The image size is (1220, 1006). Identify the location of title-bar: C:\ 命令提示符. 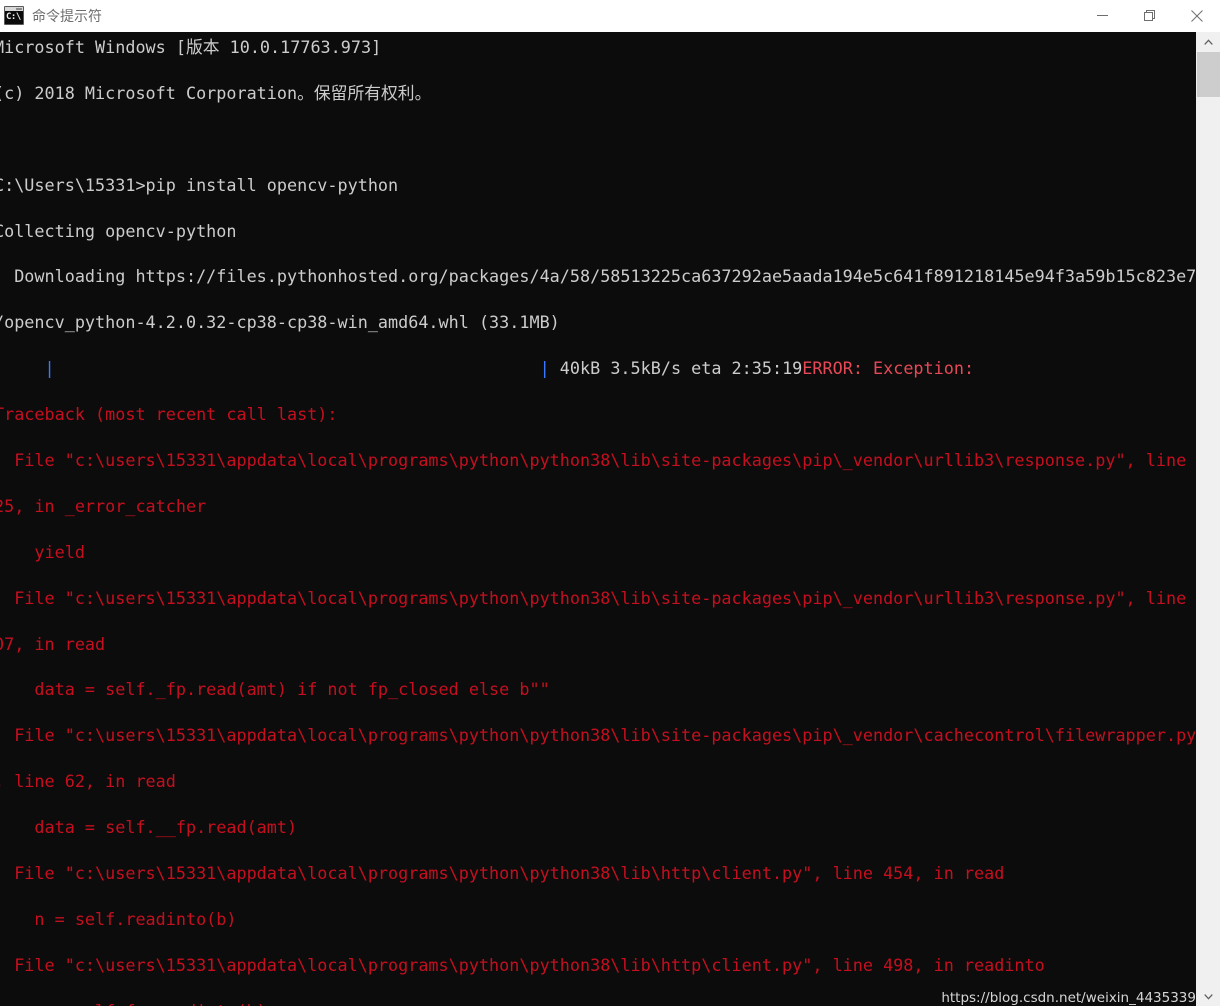
(610, 16).